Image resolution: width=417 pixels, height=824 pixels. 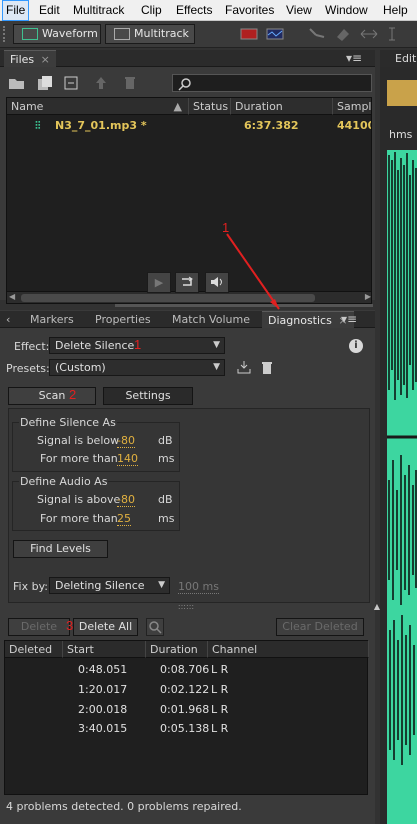 What do you see at coordinates (68, 422) in the screenshot?
I see `define-silence-title: Define Silence As` at bounding box center [68, 422].